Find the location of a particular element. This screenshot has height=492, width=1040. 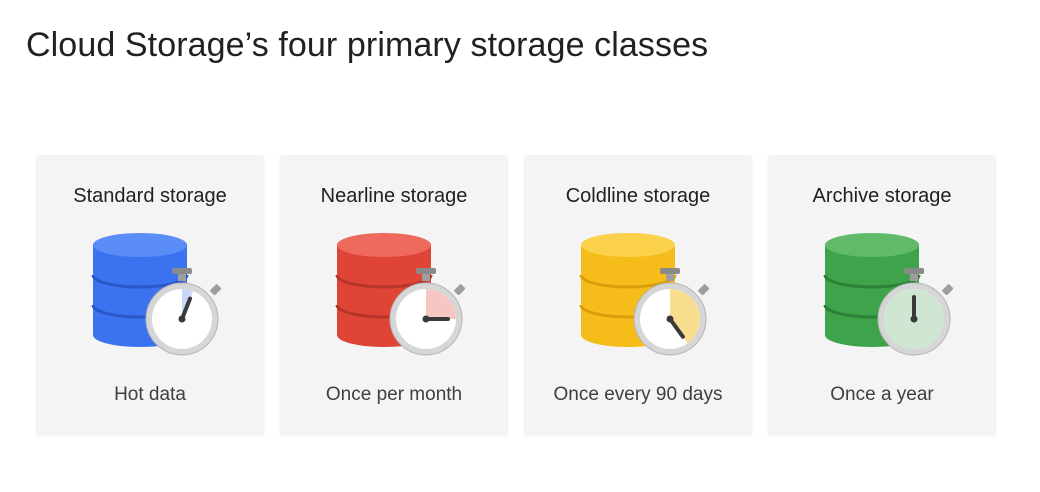

card-caption: Hot data is located at coordinates (150, 394).